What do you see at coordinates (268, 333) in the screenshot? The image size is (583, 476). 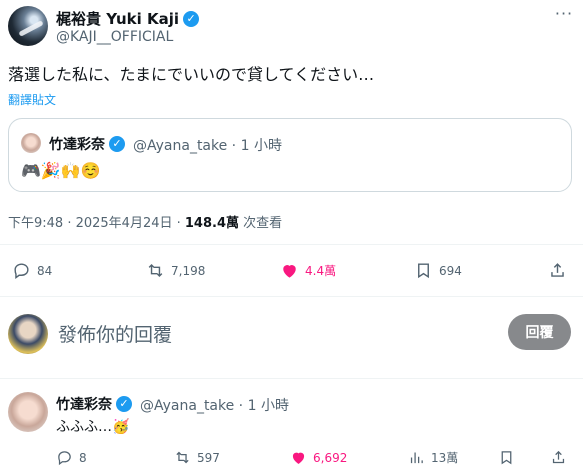 I see `reply-input: 發佈你的回覆` at bounding box center [268, 333].